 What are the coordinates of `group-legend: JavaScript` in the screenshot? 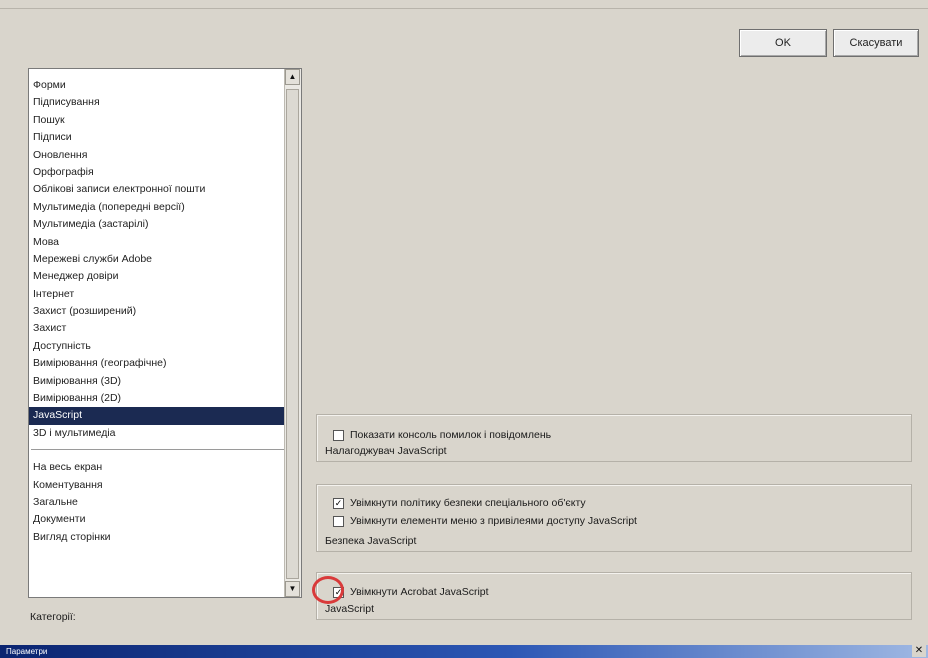 It's located at (350, 609).